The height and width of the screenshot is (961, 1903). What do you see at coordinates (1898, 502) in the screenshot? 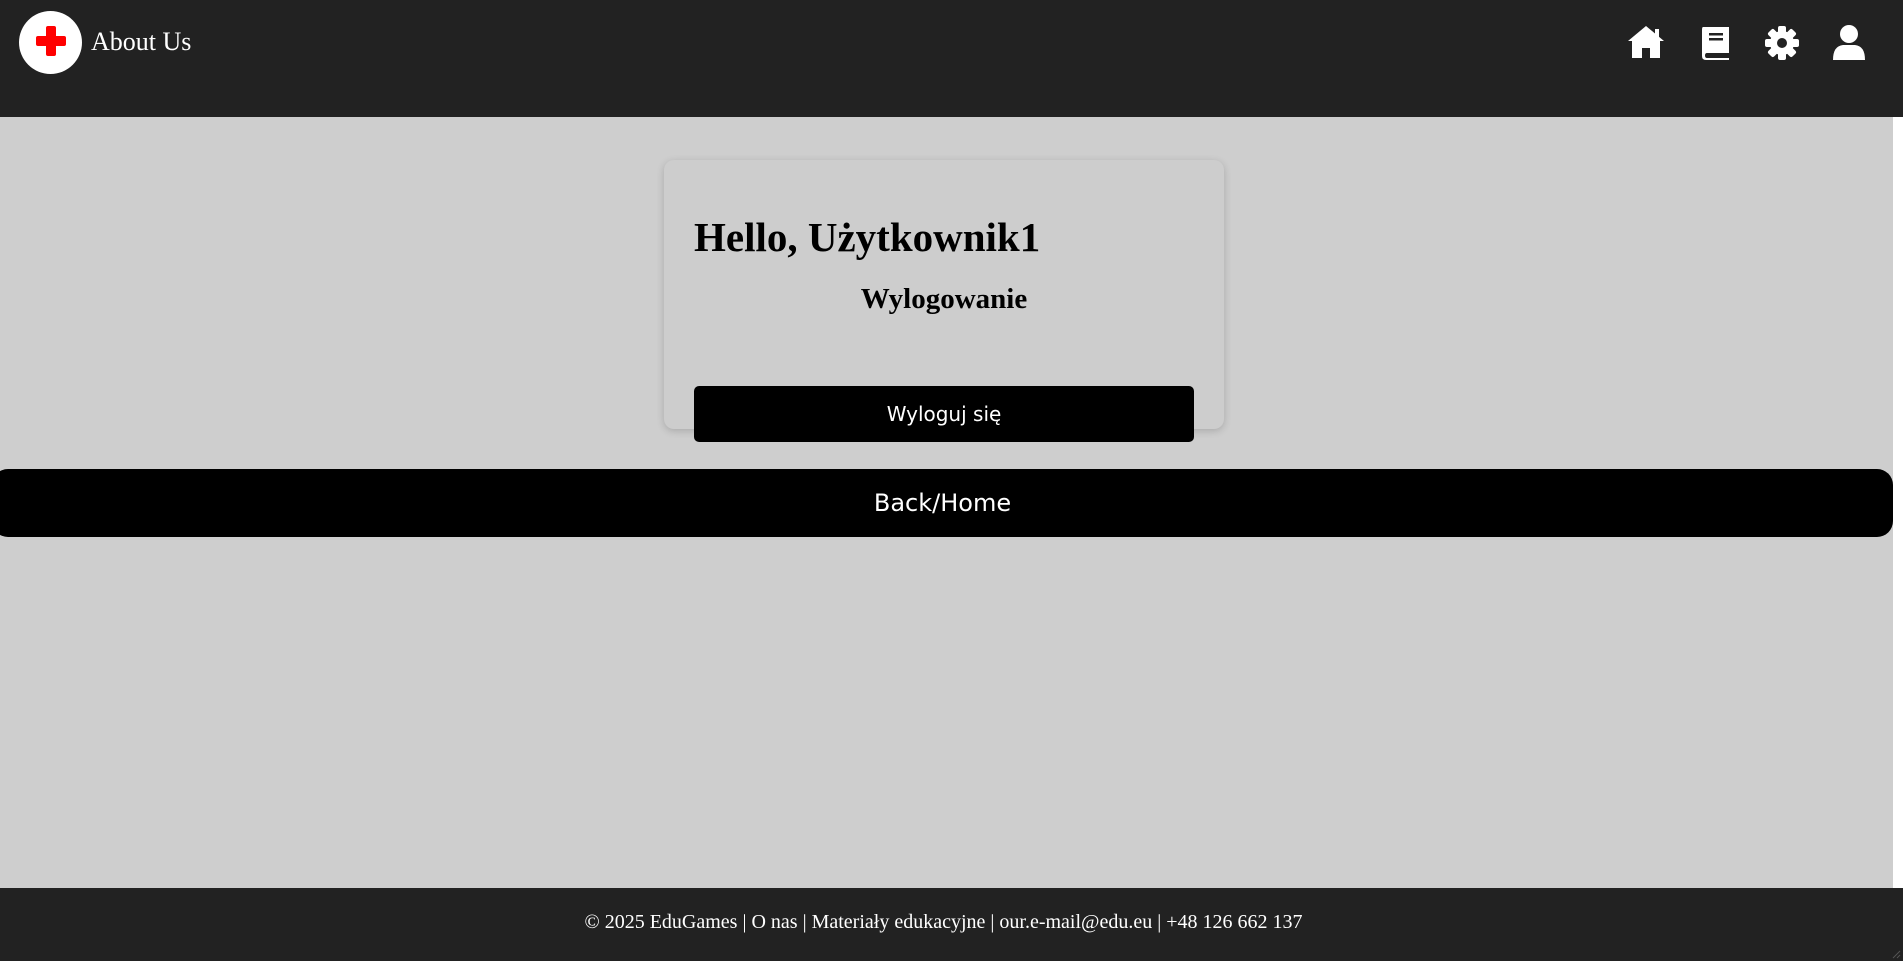
I see `page-edge` at bounding box center [1898, 502].